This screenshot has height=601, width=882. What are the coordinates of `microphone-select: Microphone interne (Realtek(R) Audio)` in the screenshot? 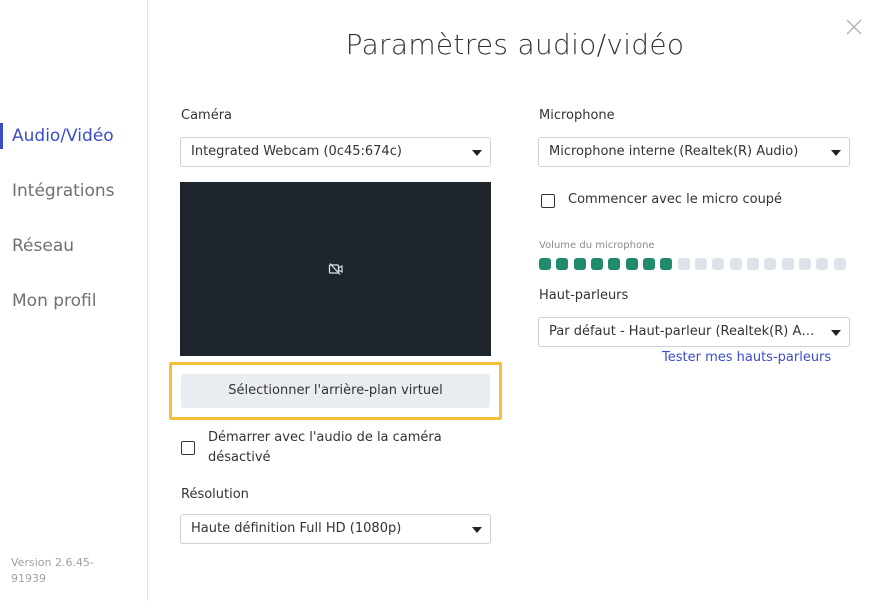 It's located at (694, 152).